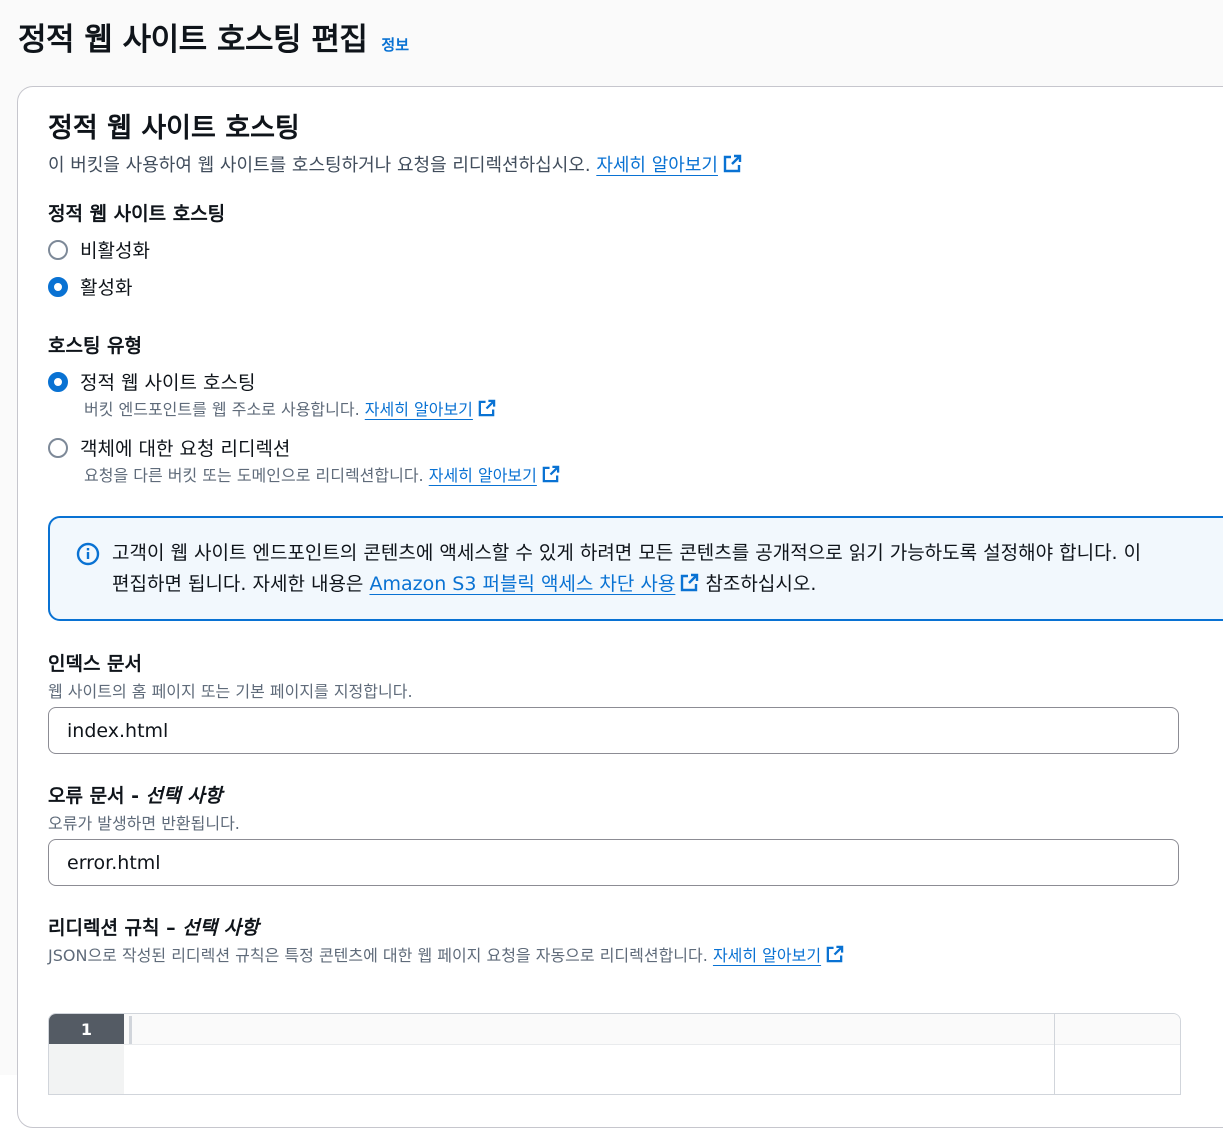 This screenshot has height=1128, width=1223. Describe the element at coordinates (115, 928) in the screenshot. I see `redirect-rules-label-text: 리디렉션 규칙 –` at that location.